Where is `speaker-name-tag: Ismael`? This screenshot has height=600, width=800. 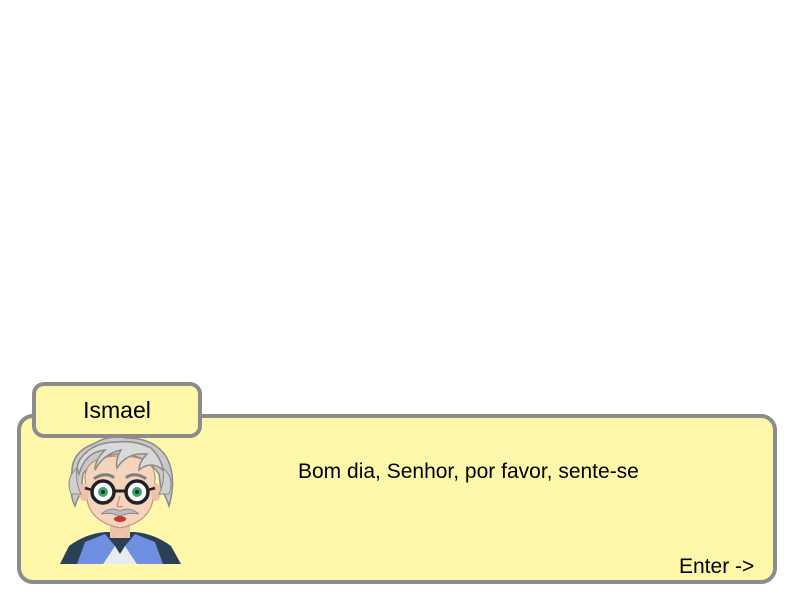 speaker-name-tag: Ismael is located at coordinates (117, 410).